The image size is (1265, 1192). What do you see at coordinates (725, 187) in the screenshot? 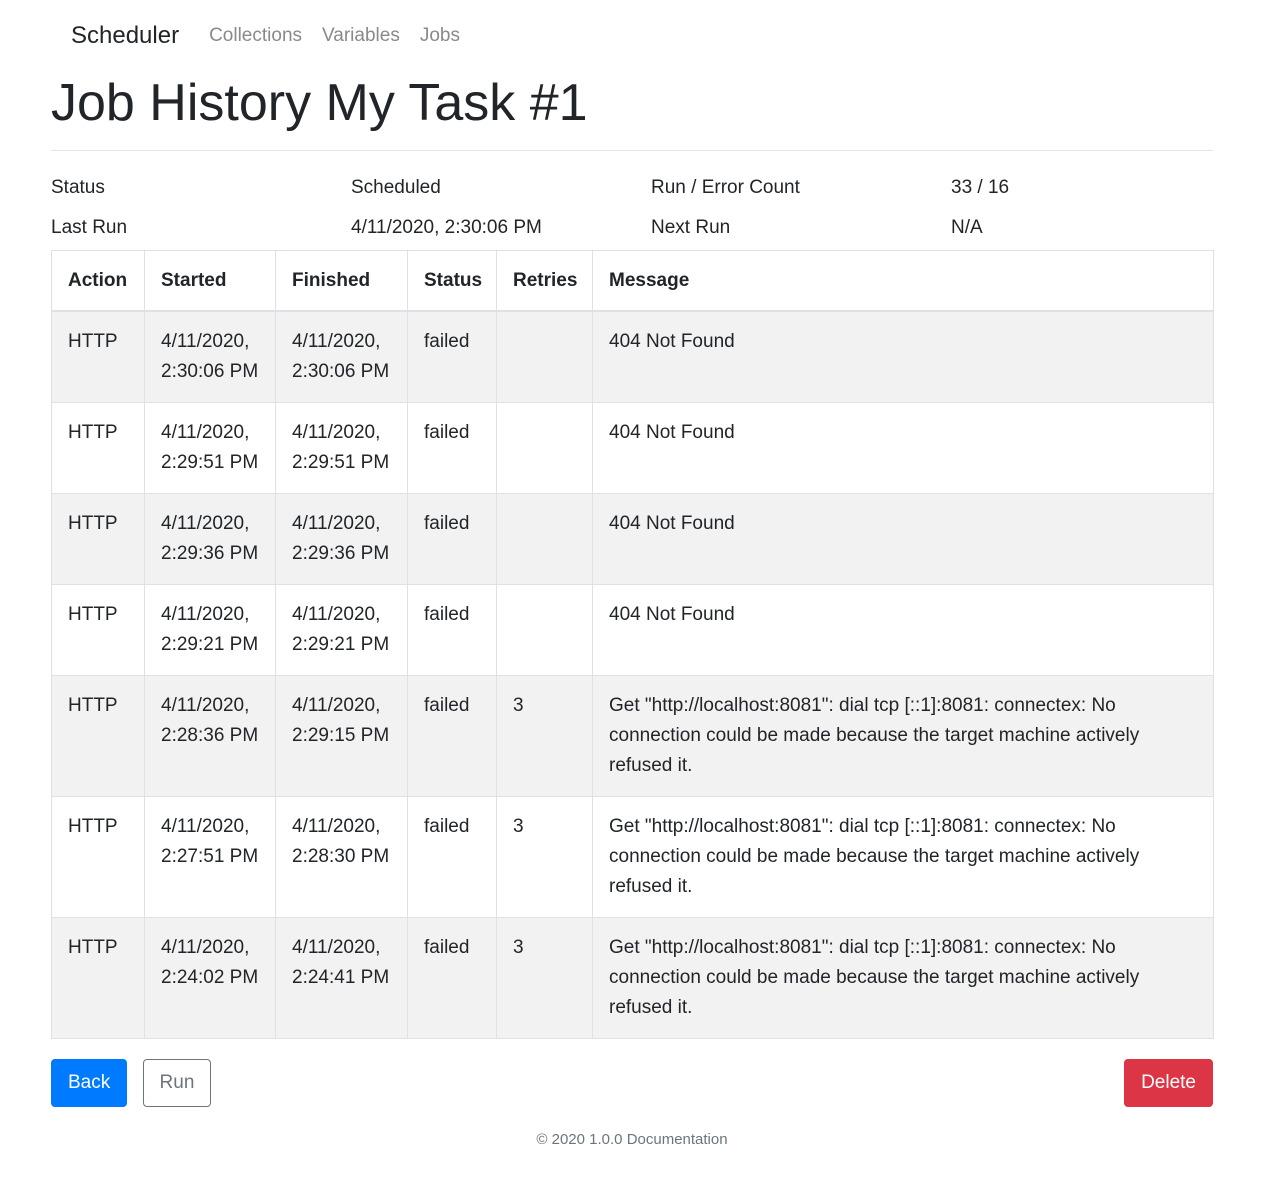
I see `run-error-count-label: Run / Error Count` at bounding box center [725, 187].